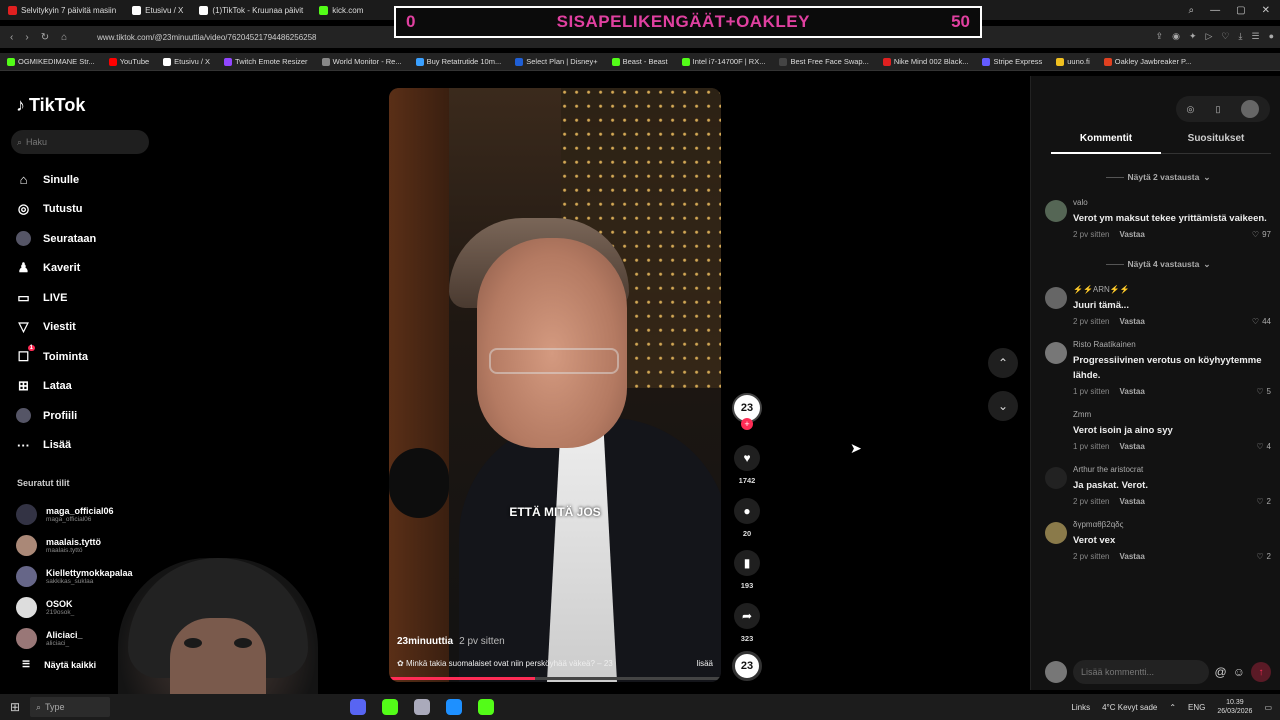 The height and width of the screenshot is (720, 1280). Describe the element at coordinates (454, 707) in the screenshot. I see `edge-icon` at that location.